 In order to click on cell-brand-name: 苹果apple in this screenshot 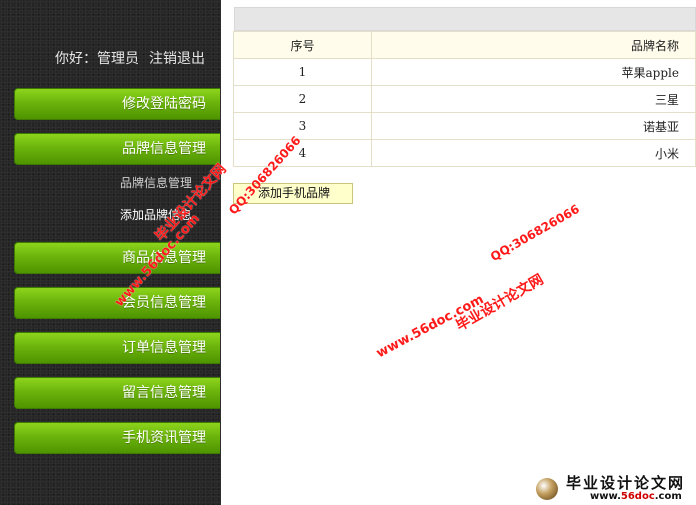, I will do `click(533, 72)`.